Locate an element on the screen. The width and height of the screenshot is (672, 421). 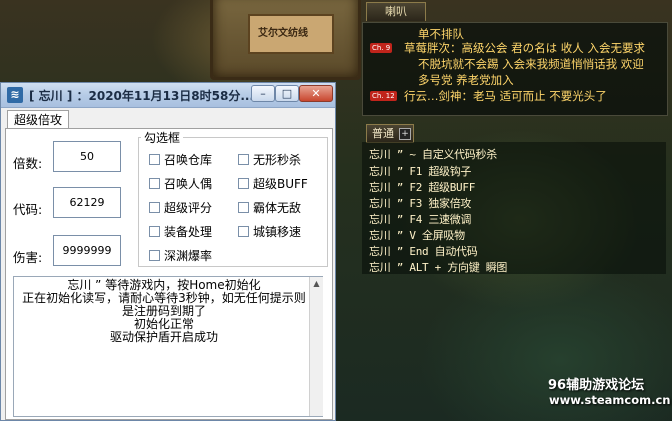
window-titlebar: ≋ [ 忘川 ] ：2020年11月13日8时58分... – □ ✕ is located at coordinates (168, 95).